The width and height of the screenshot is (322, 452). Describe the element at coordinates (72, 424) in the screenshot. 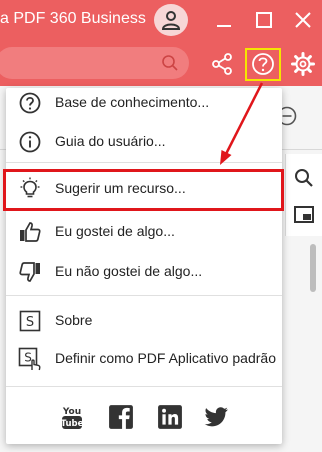

I see `svg-text: Tube` at that location.